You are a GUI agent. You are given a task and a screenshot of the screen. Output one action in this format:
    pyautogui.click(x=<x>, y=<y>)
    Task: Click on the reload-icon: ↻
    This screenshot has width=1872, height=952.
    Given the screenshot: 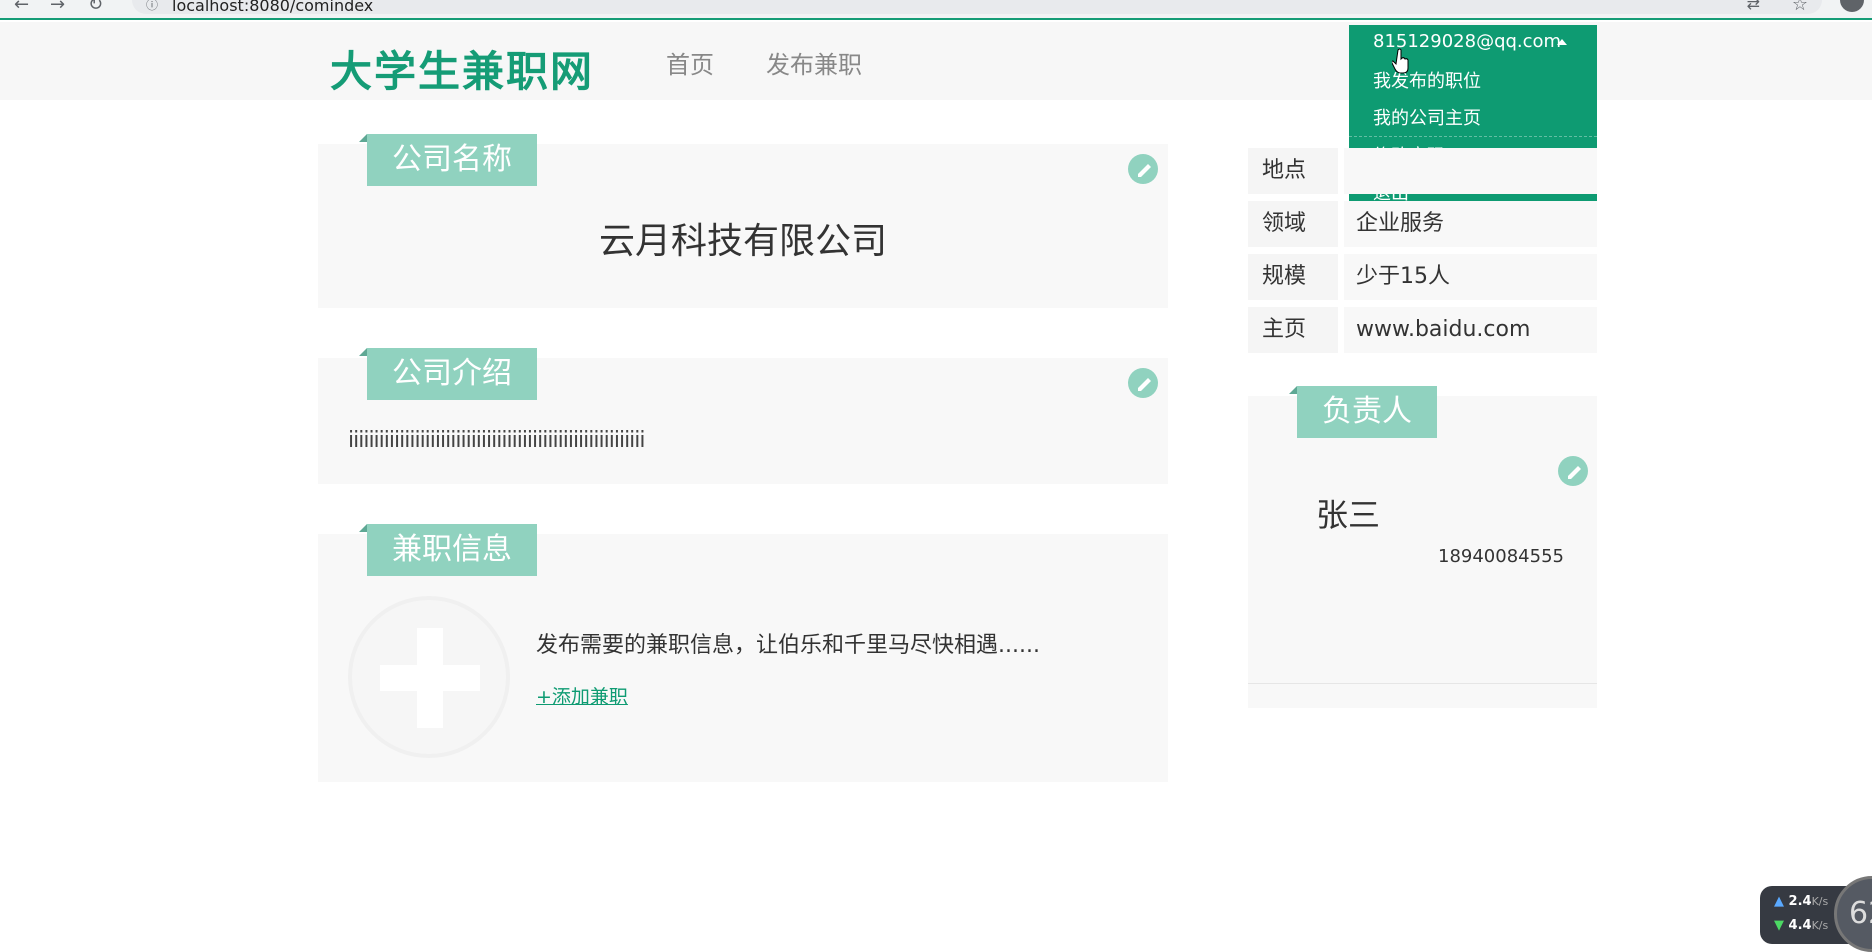 What is the action you would take?
    pyautogui.click(x=95, y=7)
    